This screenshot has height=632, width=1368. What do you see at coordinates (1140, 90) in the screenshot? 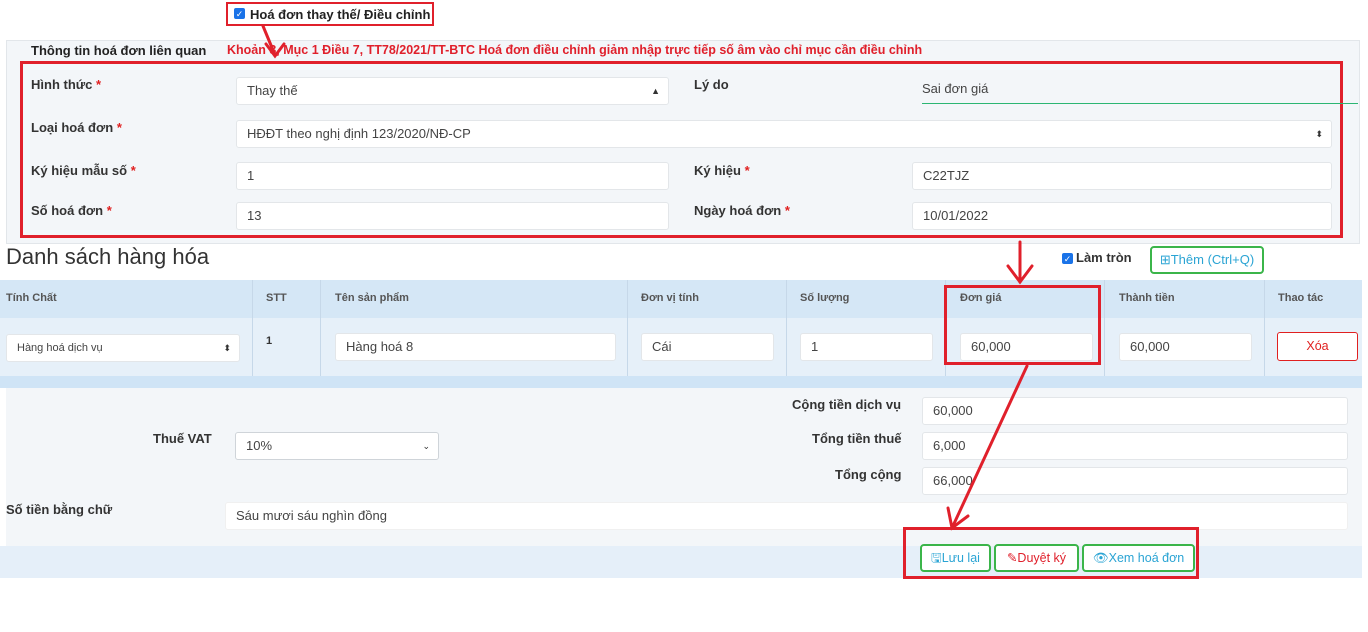
I see `reason-input: Sai đơn giá` at bounding box center [1140, 90].